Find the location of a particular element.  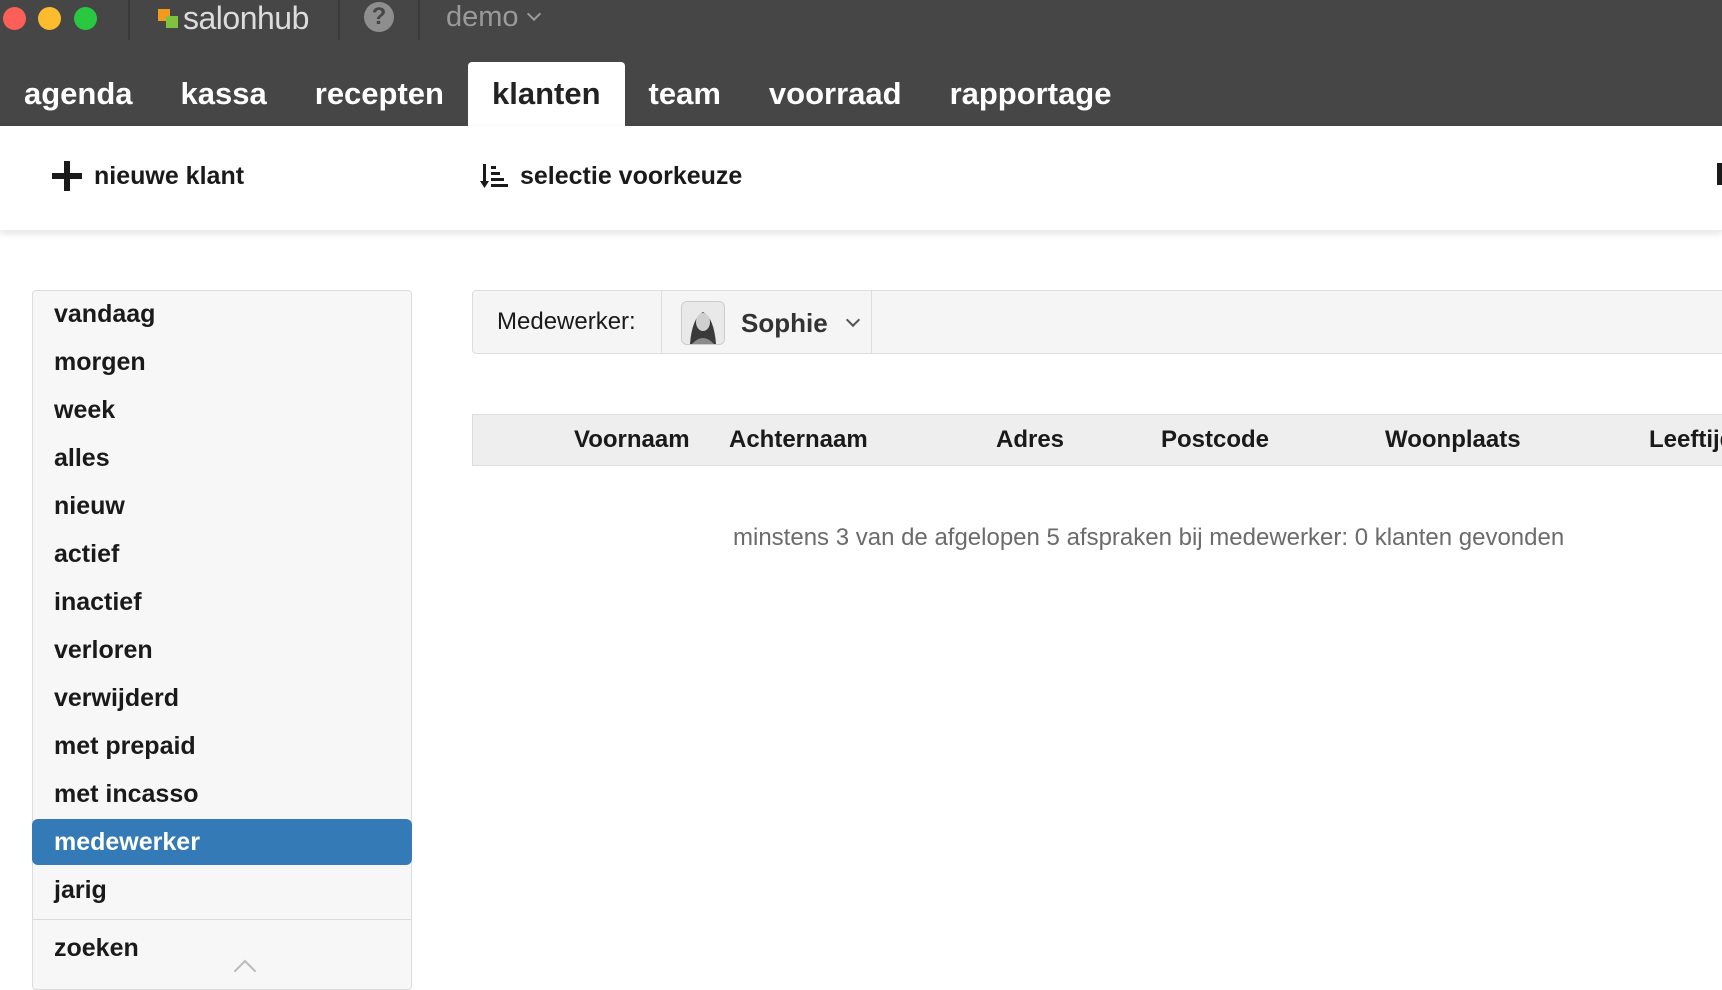

sidebar-item-jarig: jarig is located at coordinates (222, 890).